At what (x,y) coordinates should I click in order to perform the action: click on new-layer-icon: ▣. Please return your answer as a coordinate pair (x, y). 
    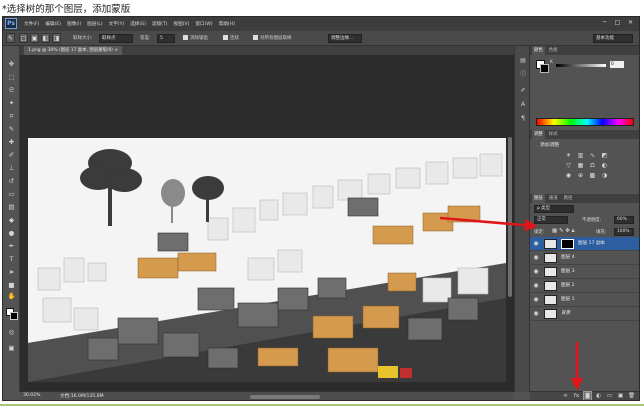
    Looking at the image, I should click on (620, 396).